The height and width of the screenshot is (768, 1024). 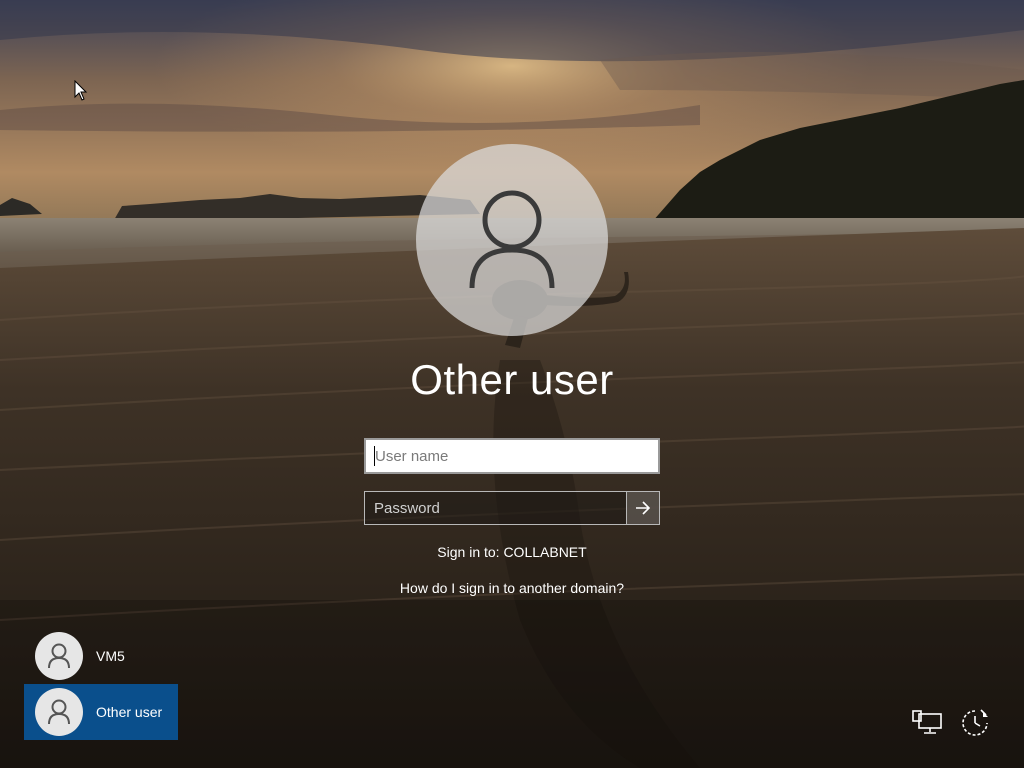 I want to click on ease-of-access-button, so click(x=975, y=723).